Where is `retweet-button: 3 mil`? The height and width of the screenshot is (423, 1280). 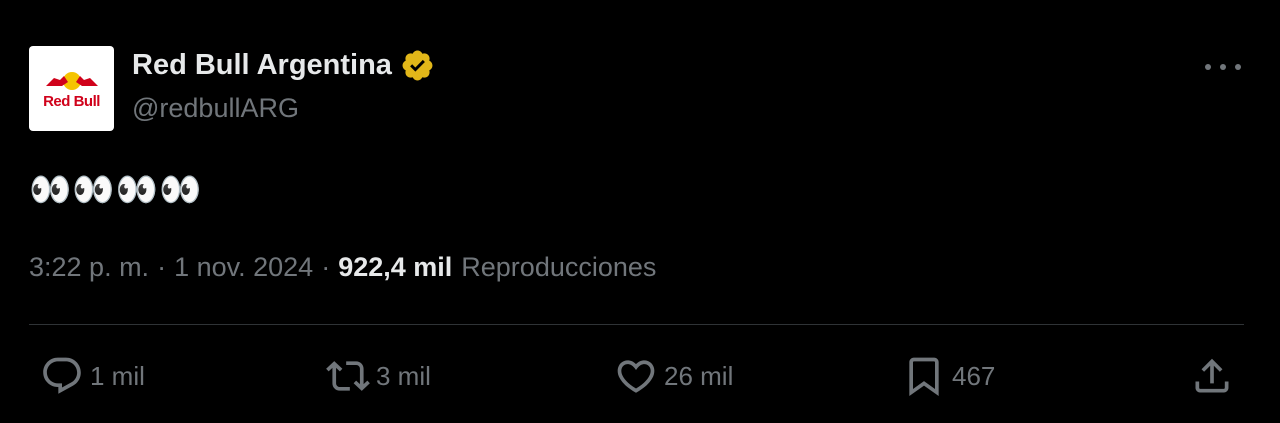 retweet-button: 3 mil is located at coordinates (378, 376).